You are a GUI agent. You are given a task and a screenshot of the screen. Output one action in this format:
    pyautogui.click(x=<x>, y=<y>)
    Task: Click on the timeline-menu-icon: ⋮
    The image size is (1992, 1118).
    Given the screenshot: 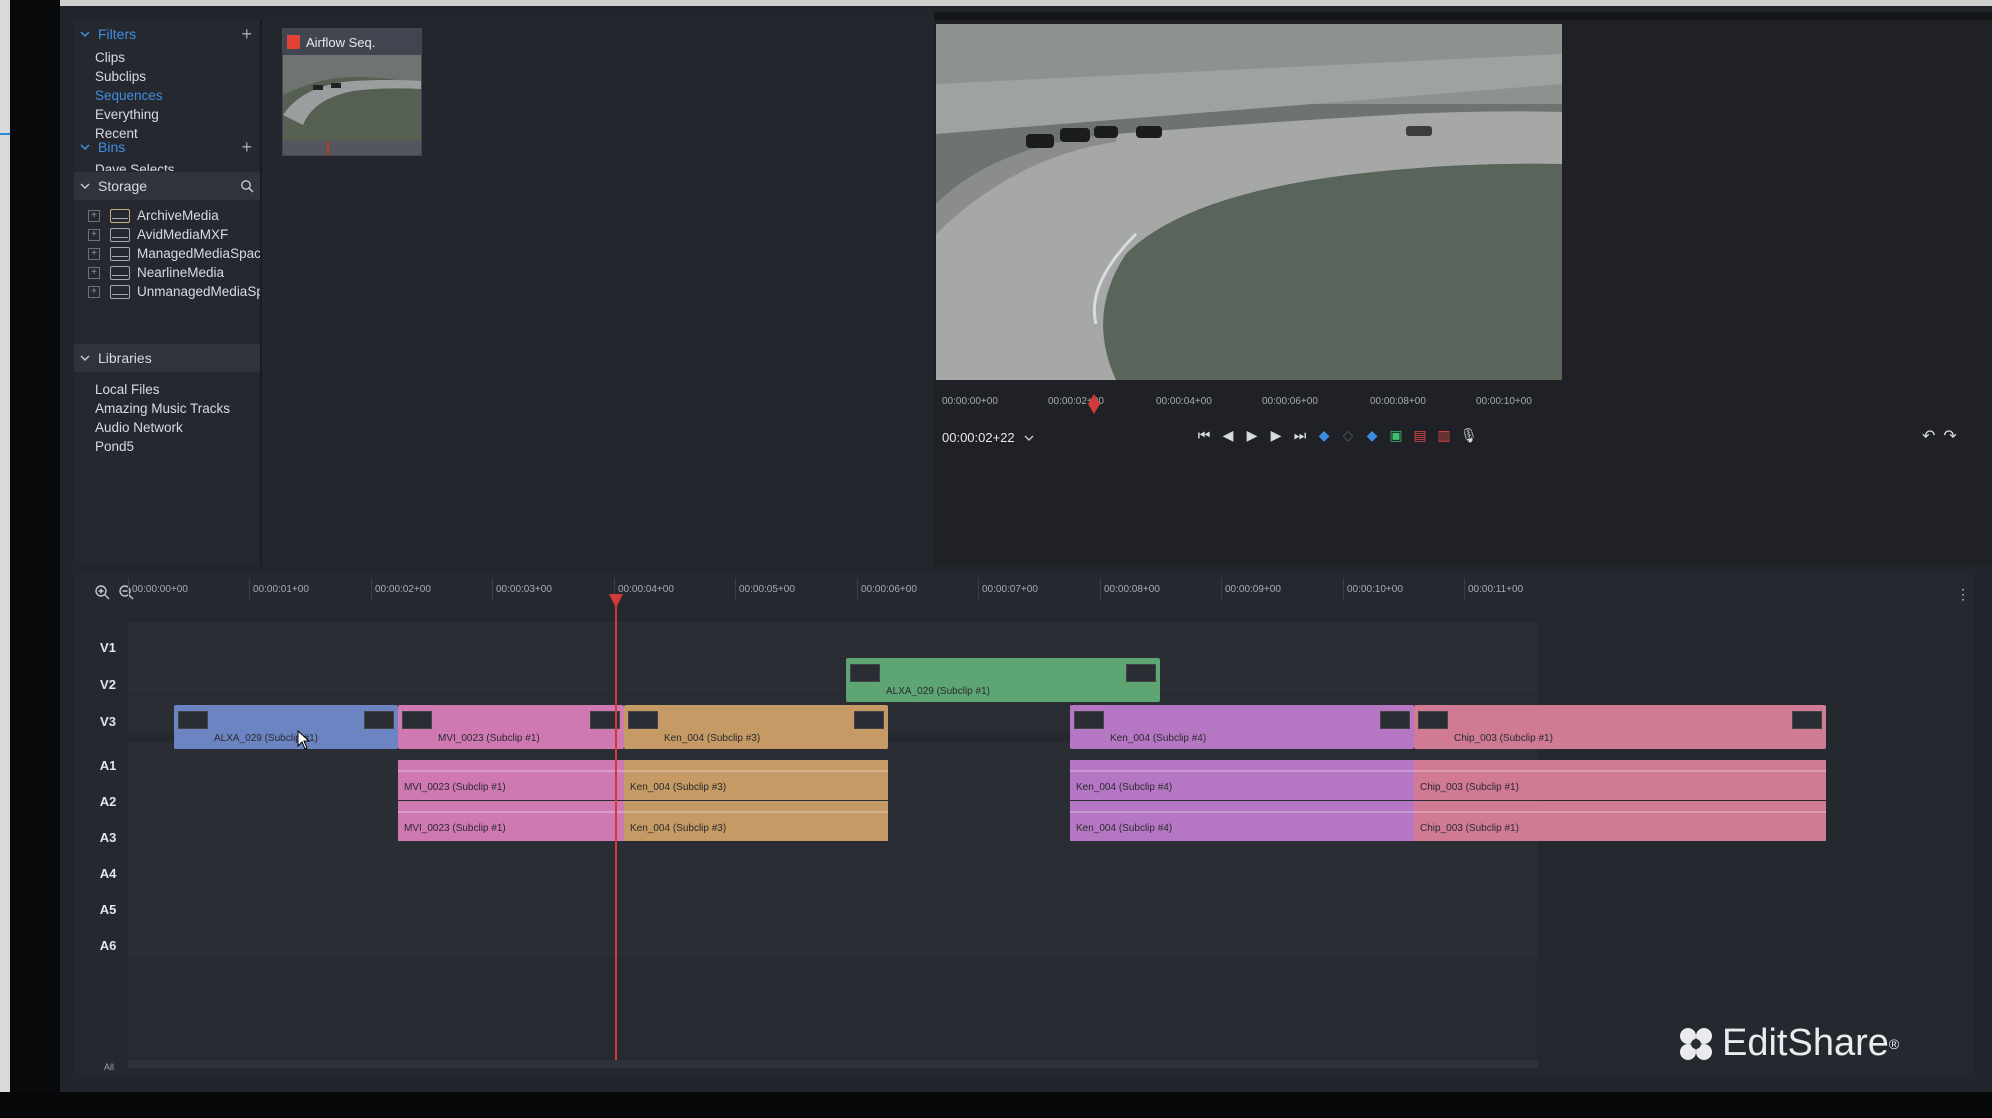 What is the action you would take?
    pyautogui.click(x=1963, y=594)
    